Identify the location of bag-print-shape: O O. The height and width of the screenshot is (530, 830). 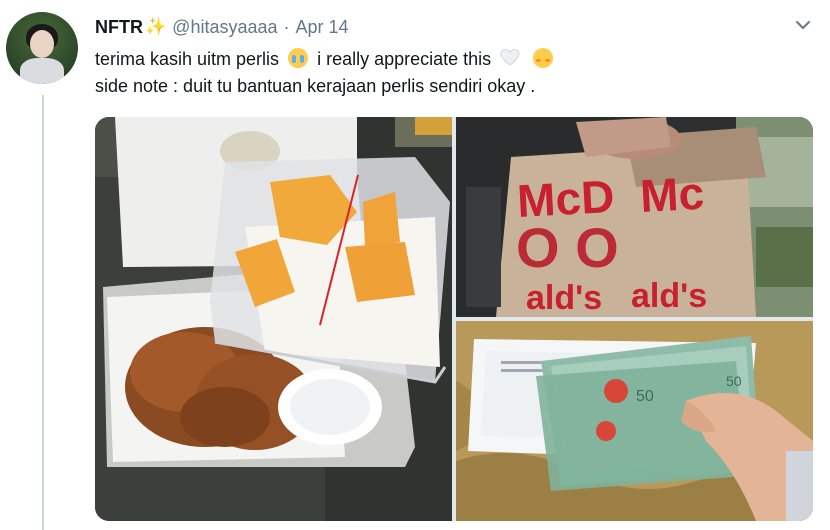
(567, 247).